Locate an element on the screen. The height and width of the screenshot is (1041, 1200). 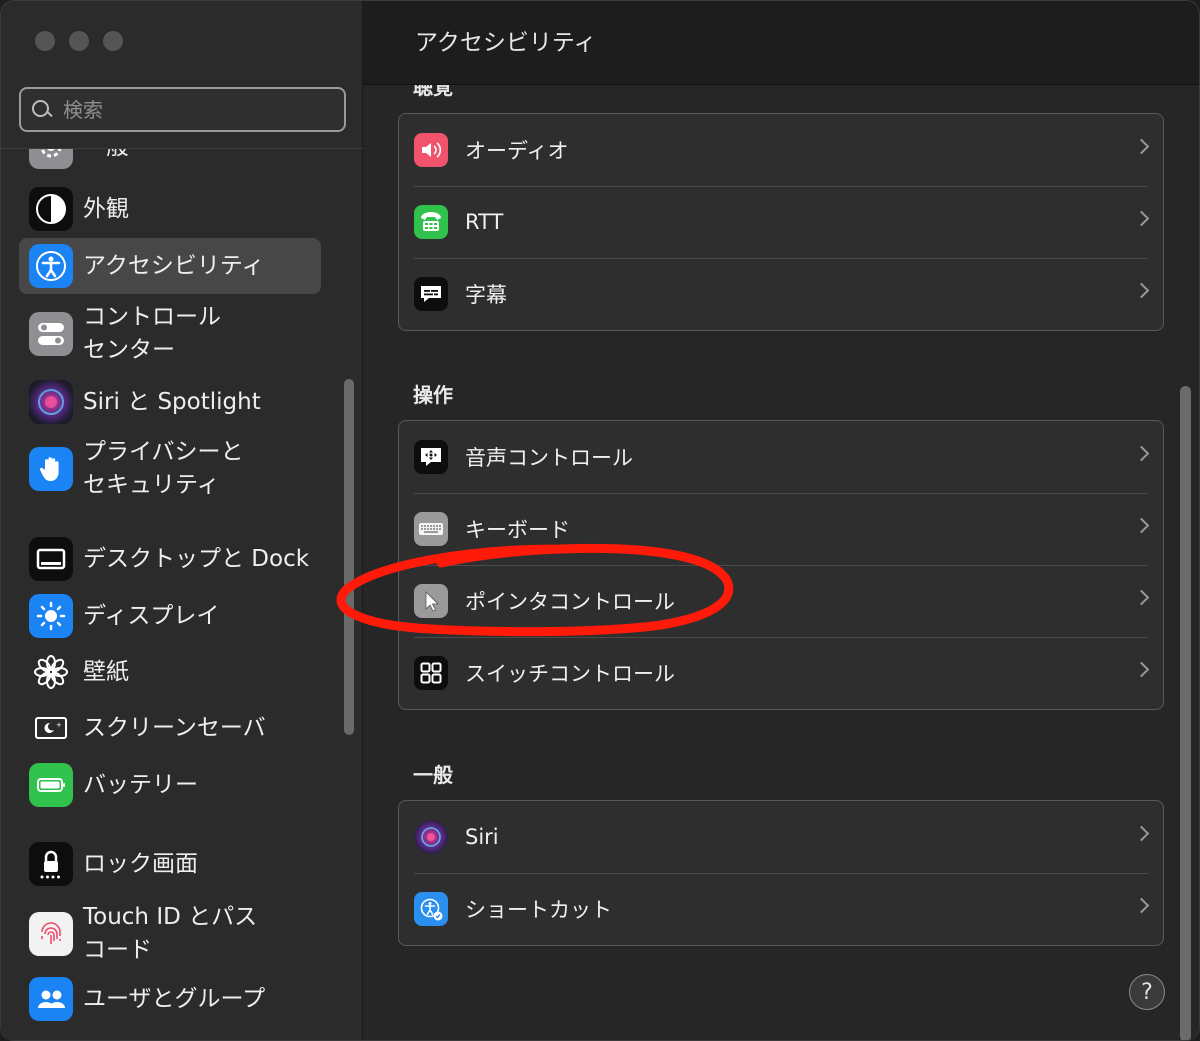
sidebar-item-wallpaper: 壁紙 is located at coordinates (170, 672).